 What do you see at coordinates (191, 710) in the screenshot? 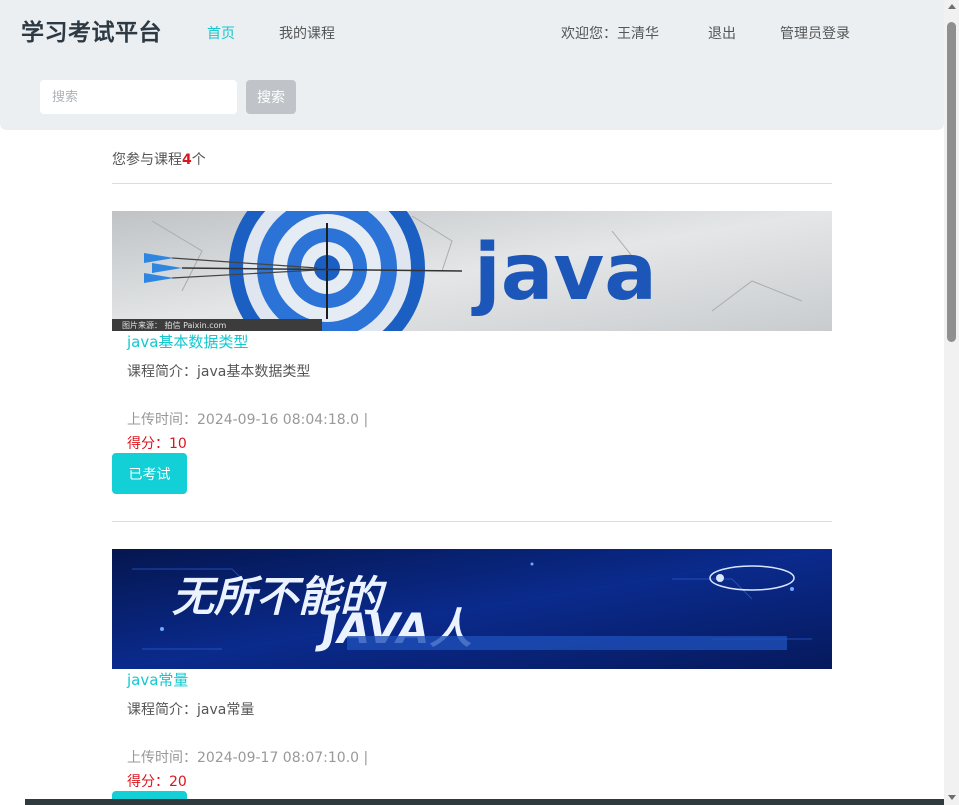
I see `course-description: 课程简介：java常量` at bounding box center [191, 710].